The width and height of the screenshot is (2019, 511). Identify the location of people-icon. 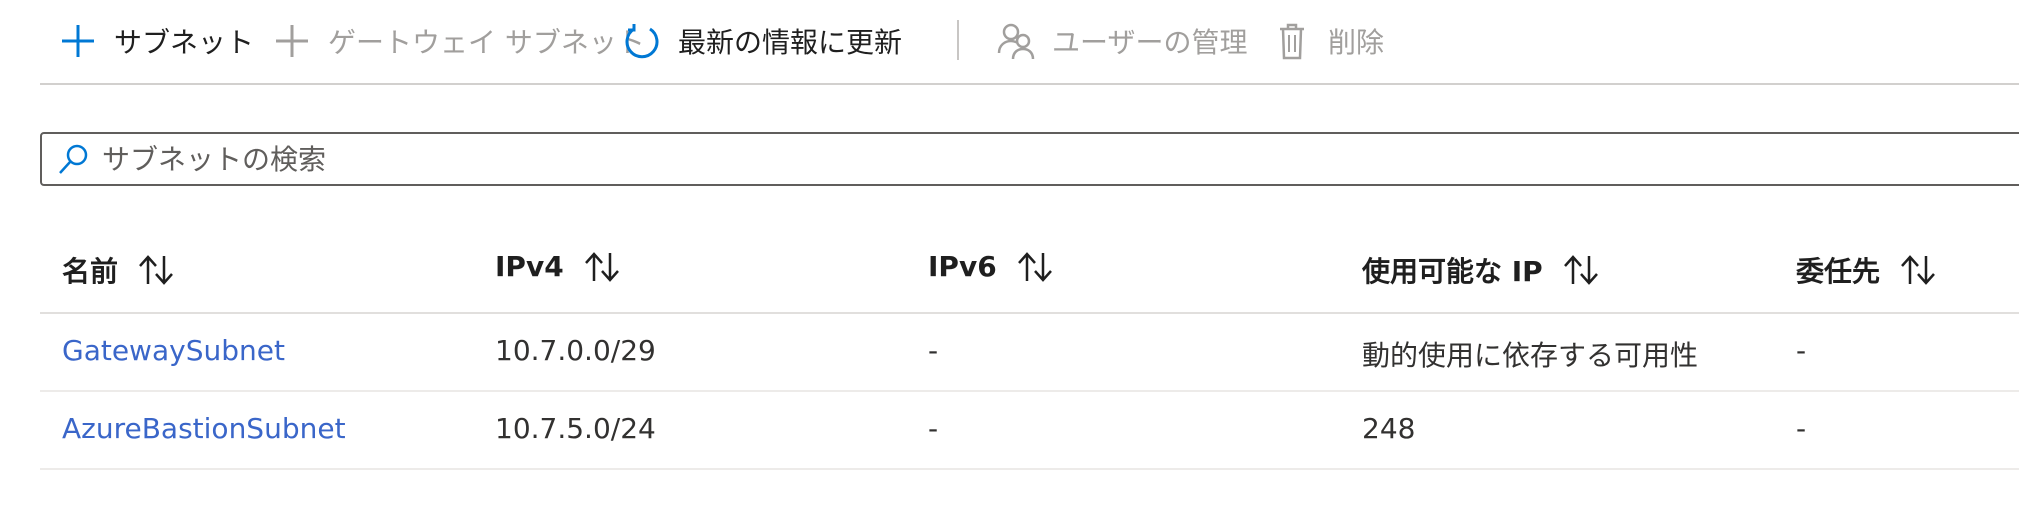
(1016, 41).